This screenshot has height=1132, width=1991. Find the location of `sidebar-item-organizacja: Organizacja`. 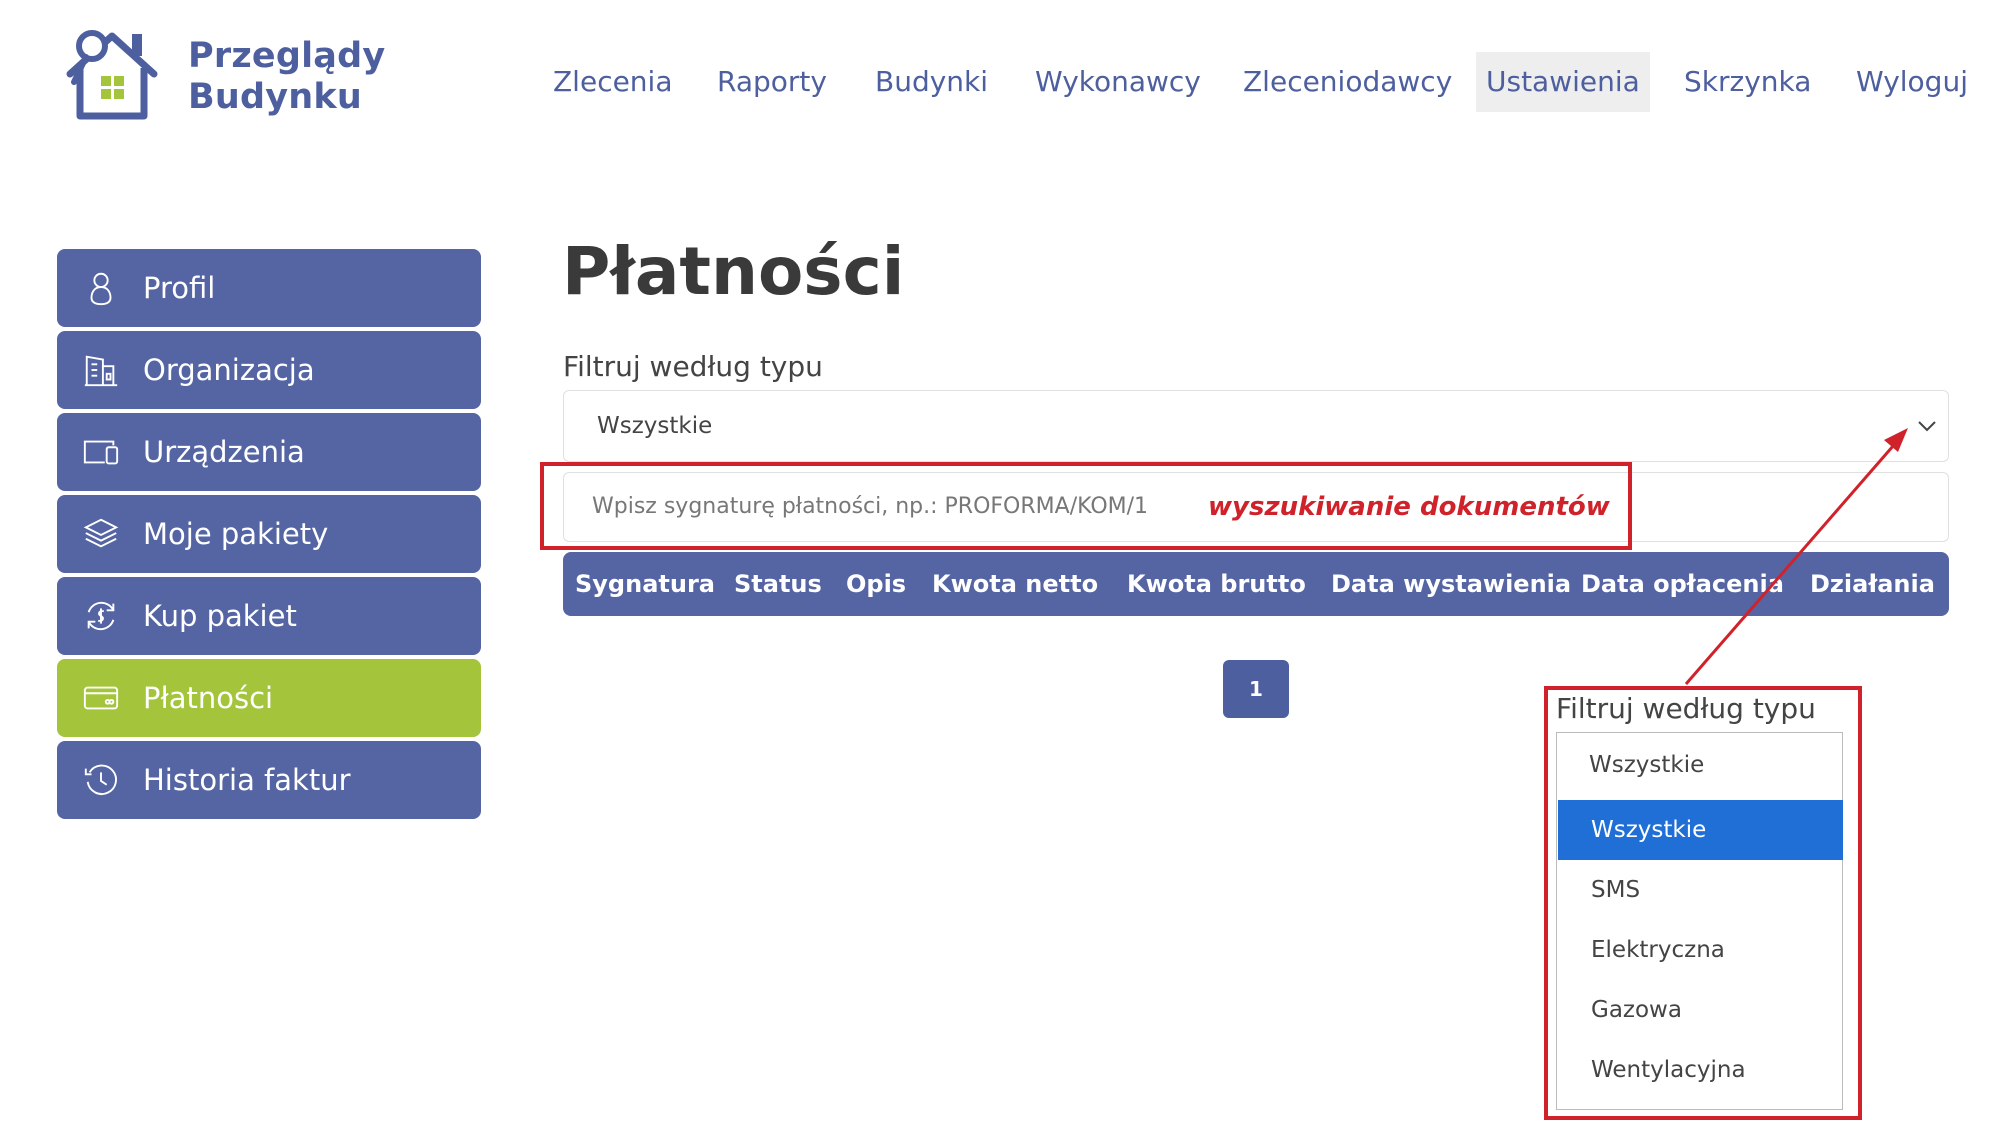

sidebar-item-organizacja: Organizacja is located at coordinates (269, 370).